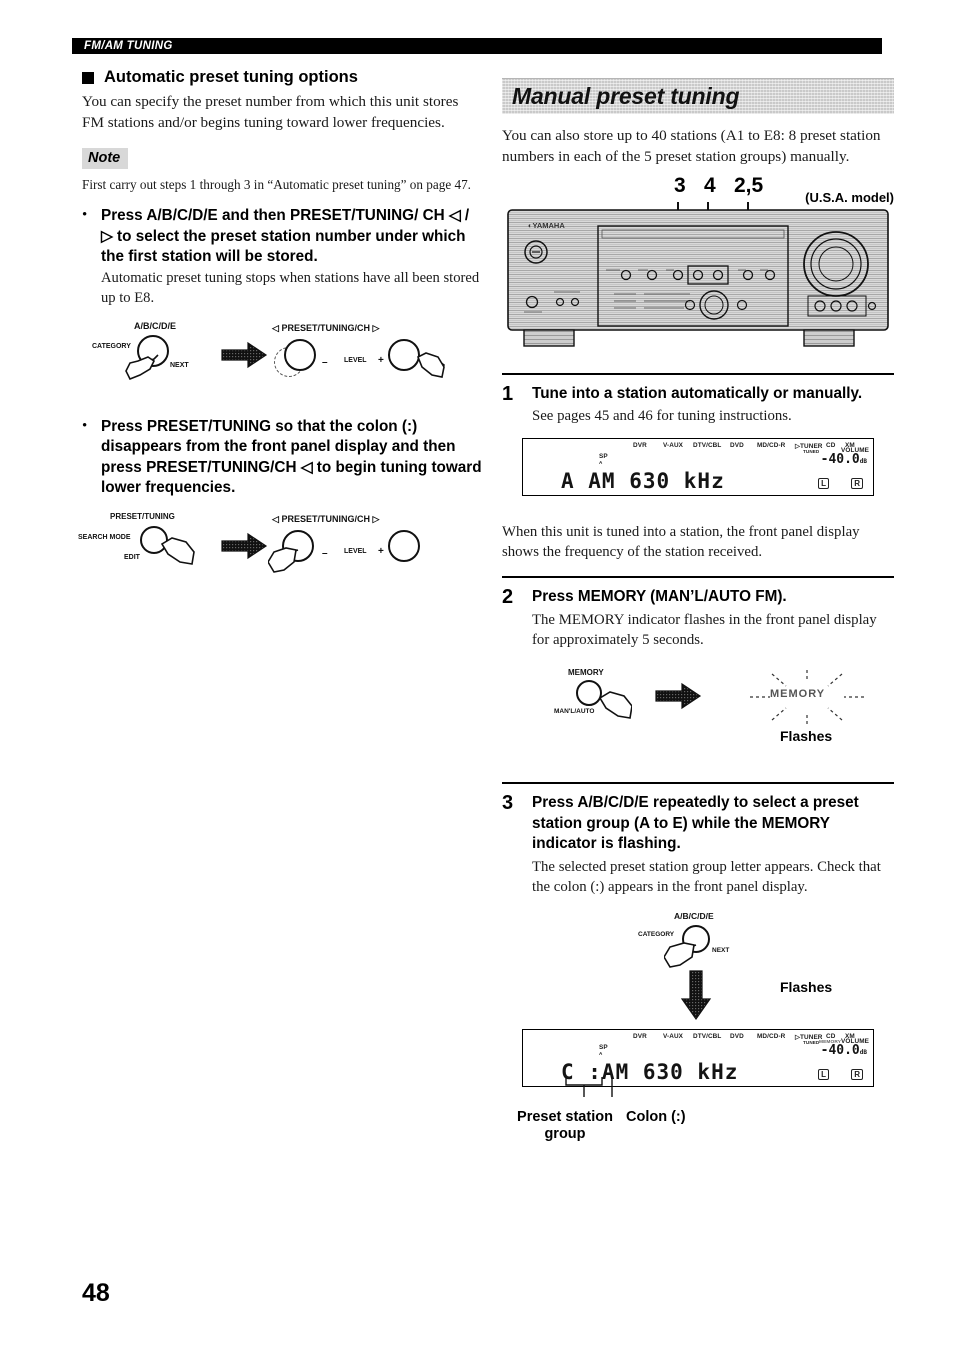  I want to click on receiver-front-panel-drawing: ◐YAMAHA, so click(698, 274).